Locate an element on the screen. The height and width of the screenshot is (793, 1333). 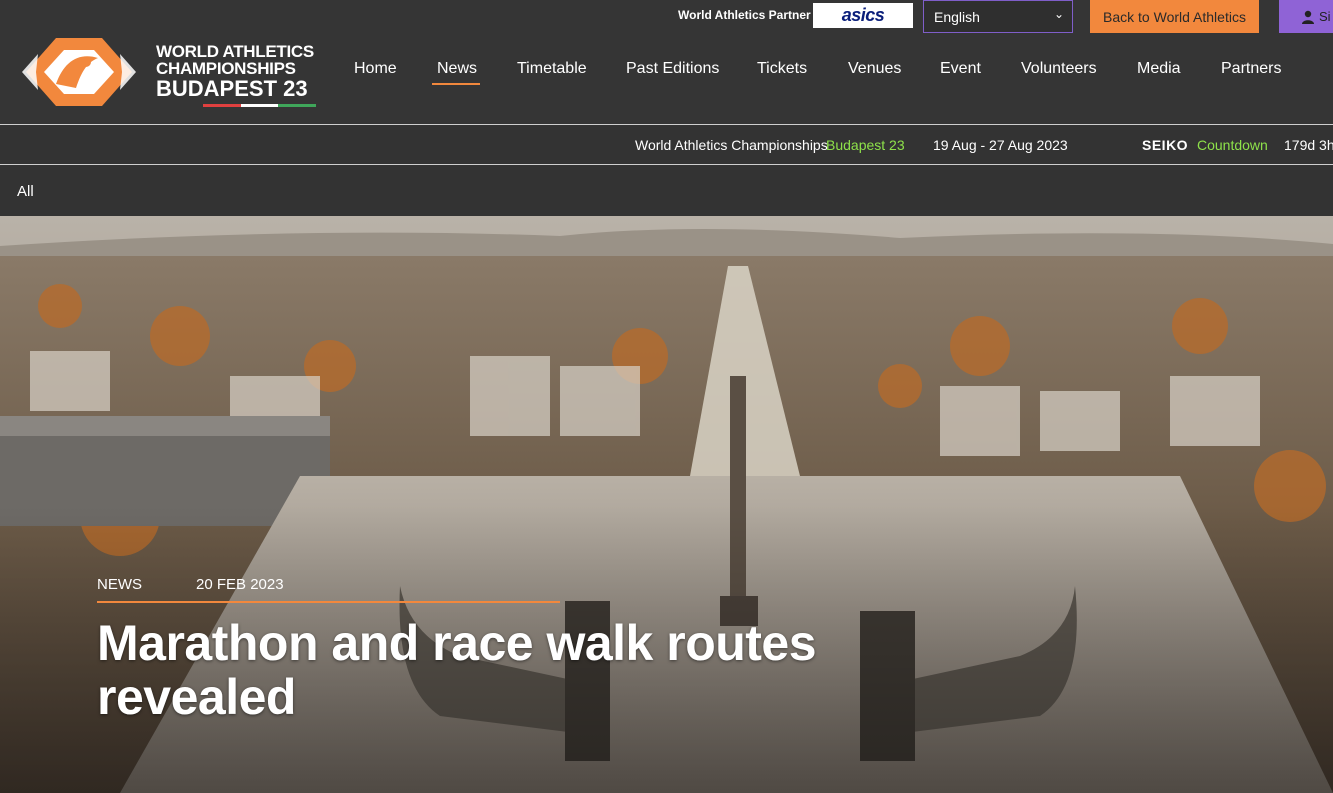
signin-label: Si is located at coordinates (1325, 16).